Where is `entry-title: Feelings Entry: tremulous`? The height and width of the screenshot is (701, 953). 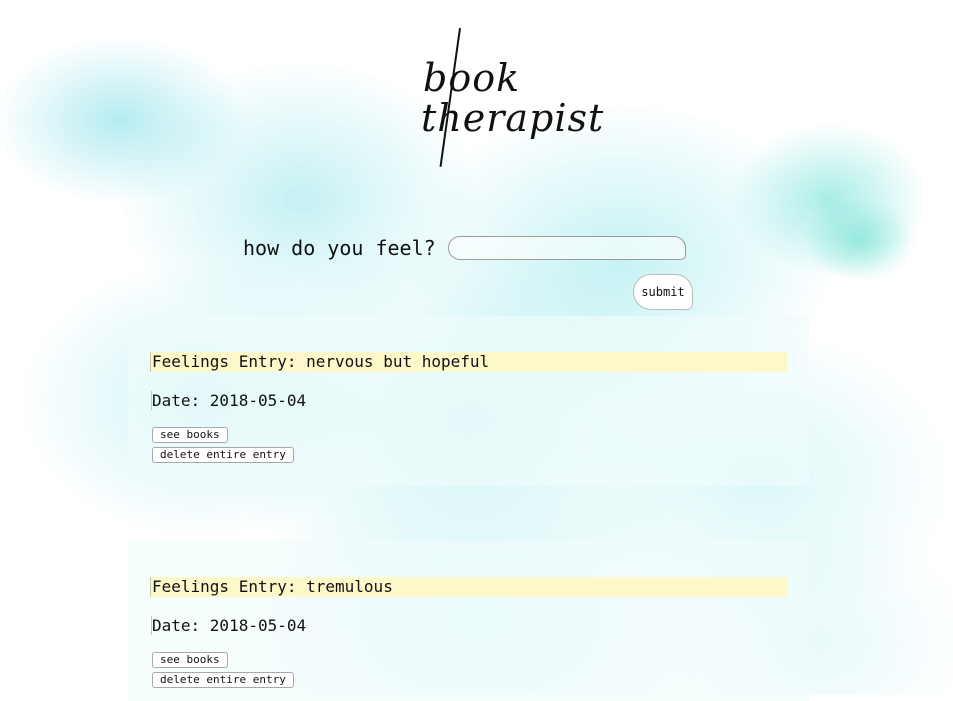 entry-title: Feelings Entry: tremulous is located at coordinates (468, 587).